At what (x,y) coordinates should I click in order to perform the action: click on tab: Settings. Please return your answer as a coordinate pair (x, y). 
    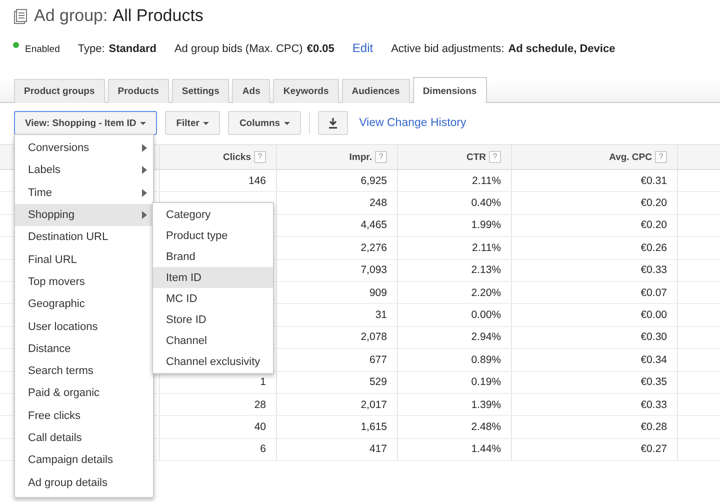
    Looking at the image, I should click on (201, 91).